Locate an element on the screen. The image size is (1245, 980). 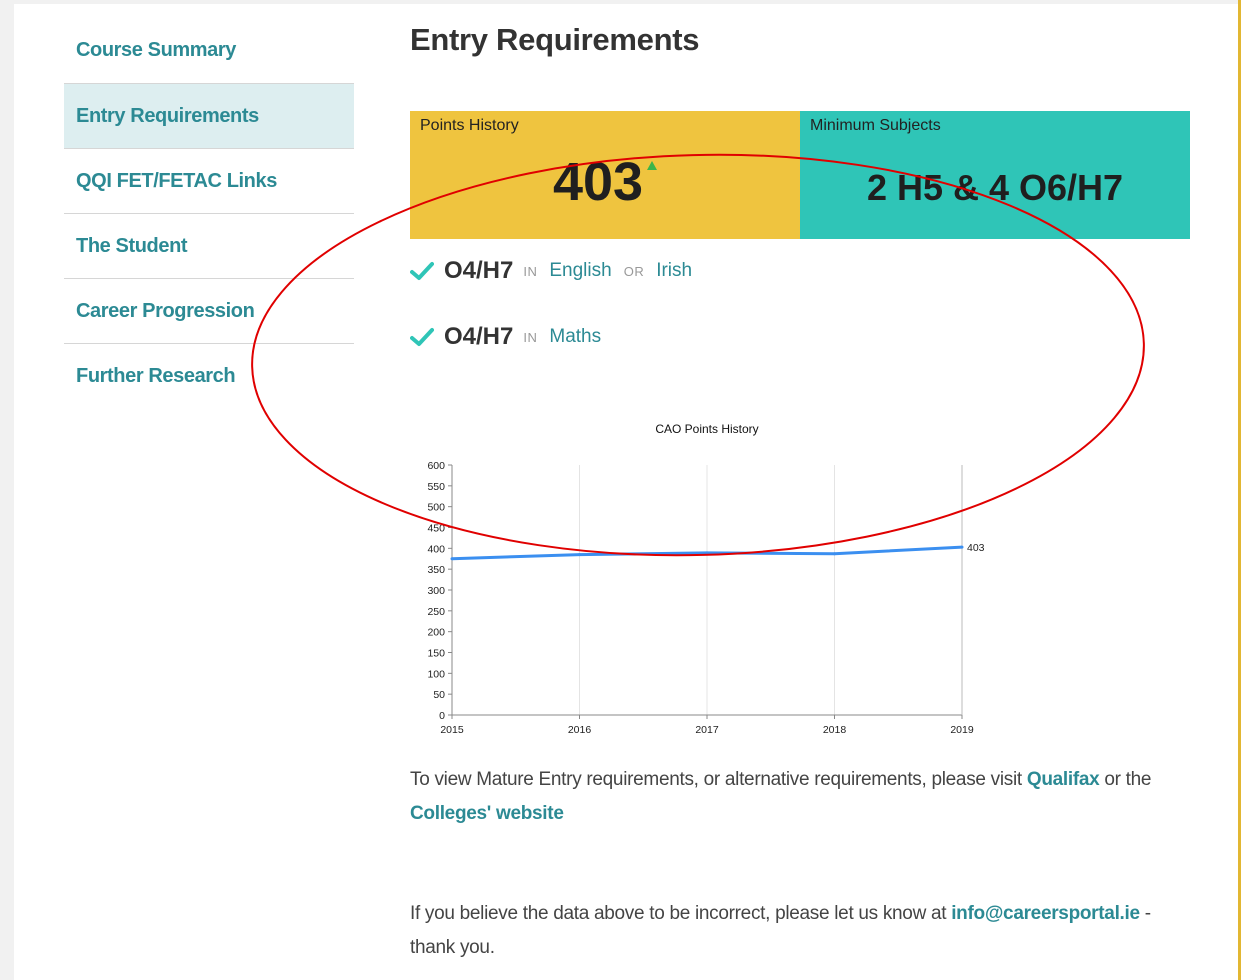
sidebar-item-qqi-fet-fetac-links: QQI FET/FETAC Links is located at coordinates (209, 181).